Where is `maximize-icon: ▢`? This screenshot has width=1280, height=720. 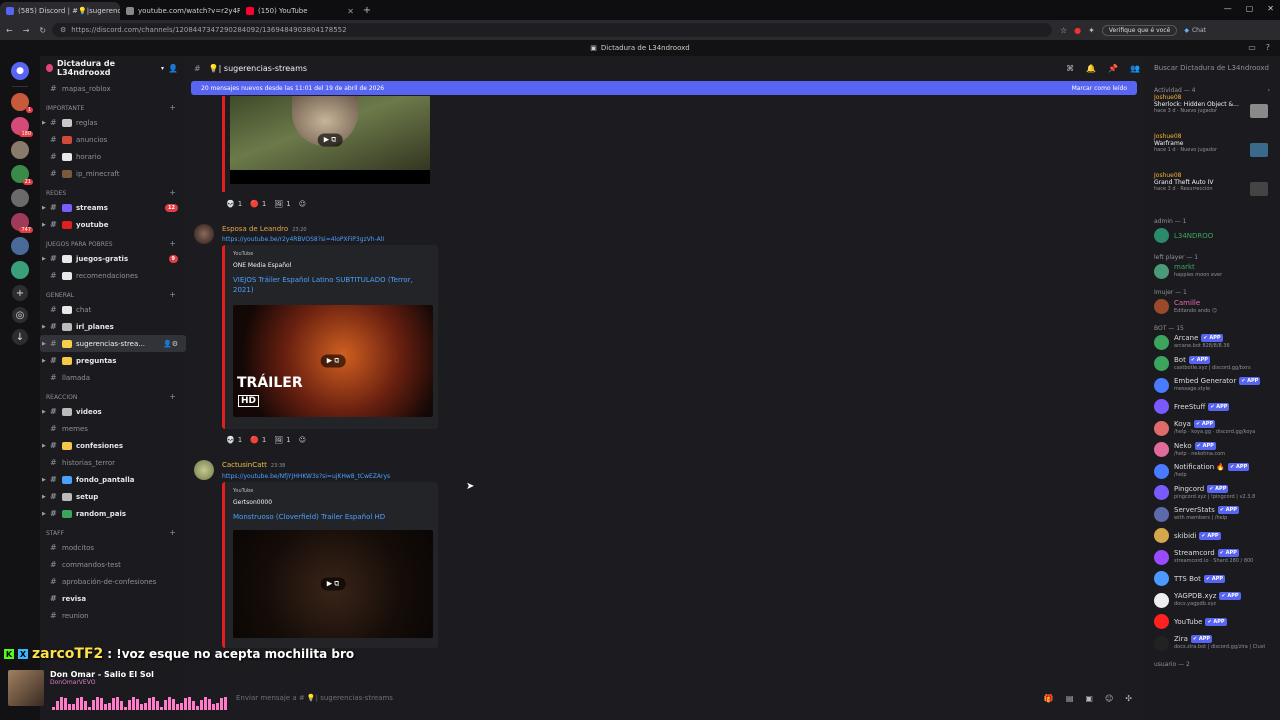
maximize-icon: ▢ is located at coordinates (1250, 8).